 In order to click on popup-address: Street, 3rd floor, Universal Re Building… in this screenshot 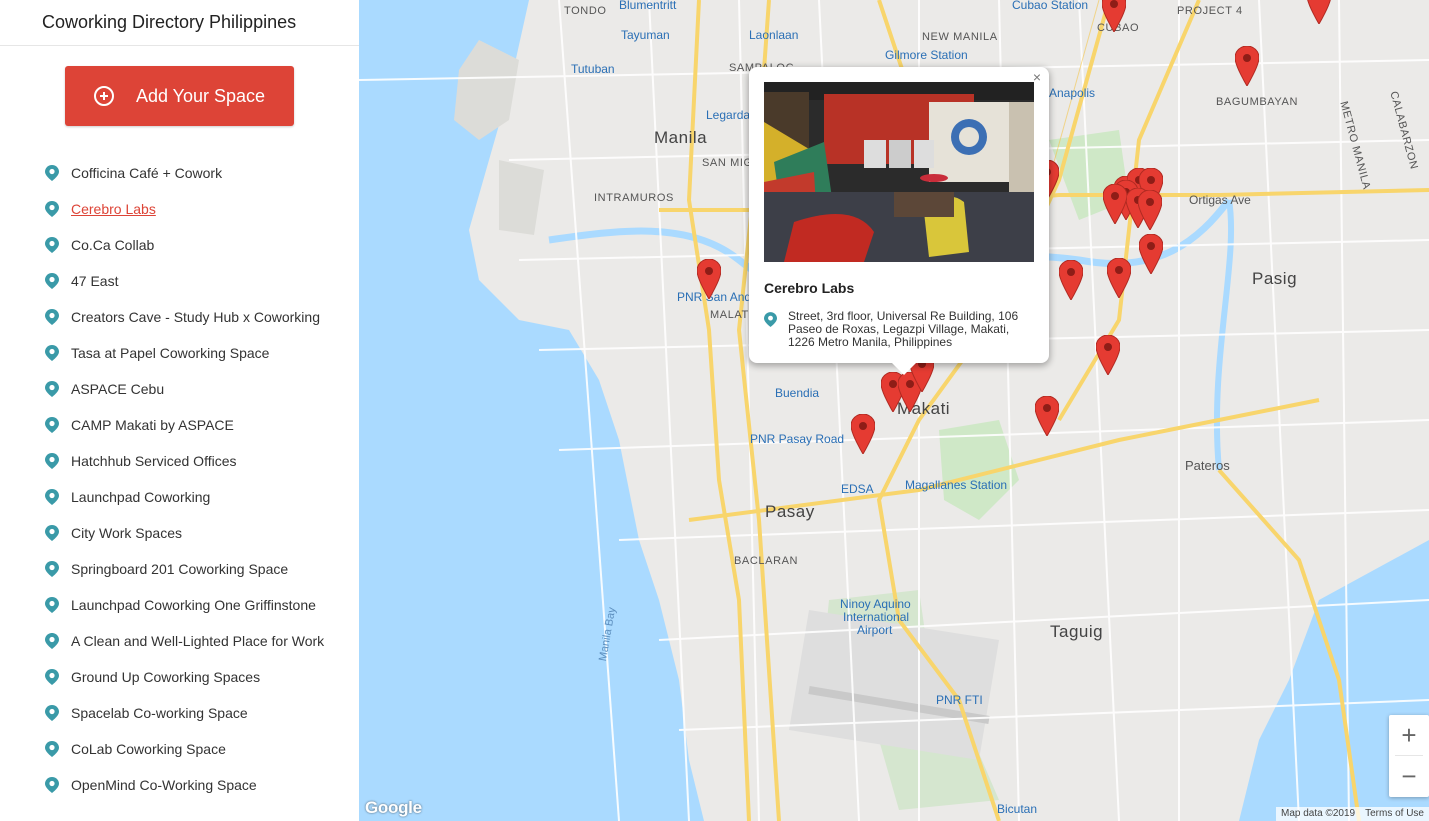, I will do `click(903, 329)`.